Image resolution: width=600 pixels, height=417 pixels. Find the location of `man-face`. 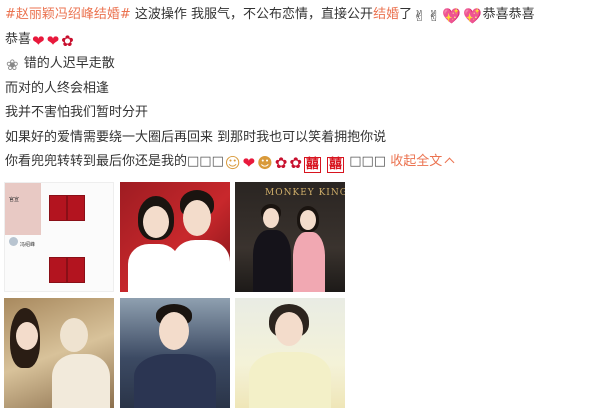

man-face is located at coordinates (271, 218).